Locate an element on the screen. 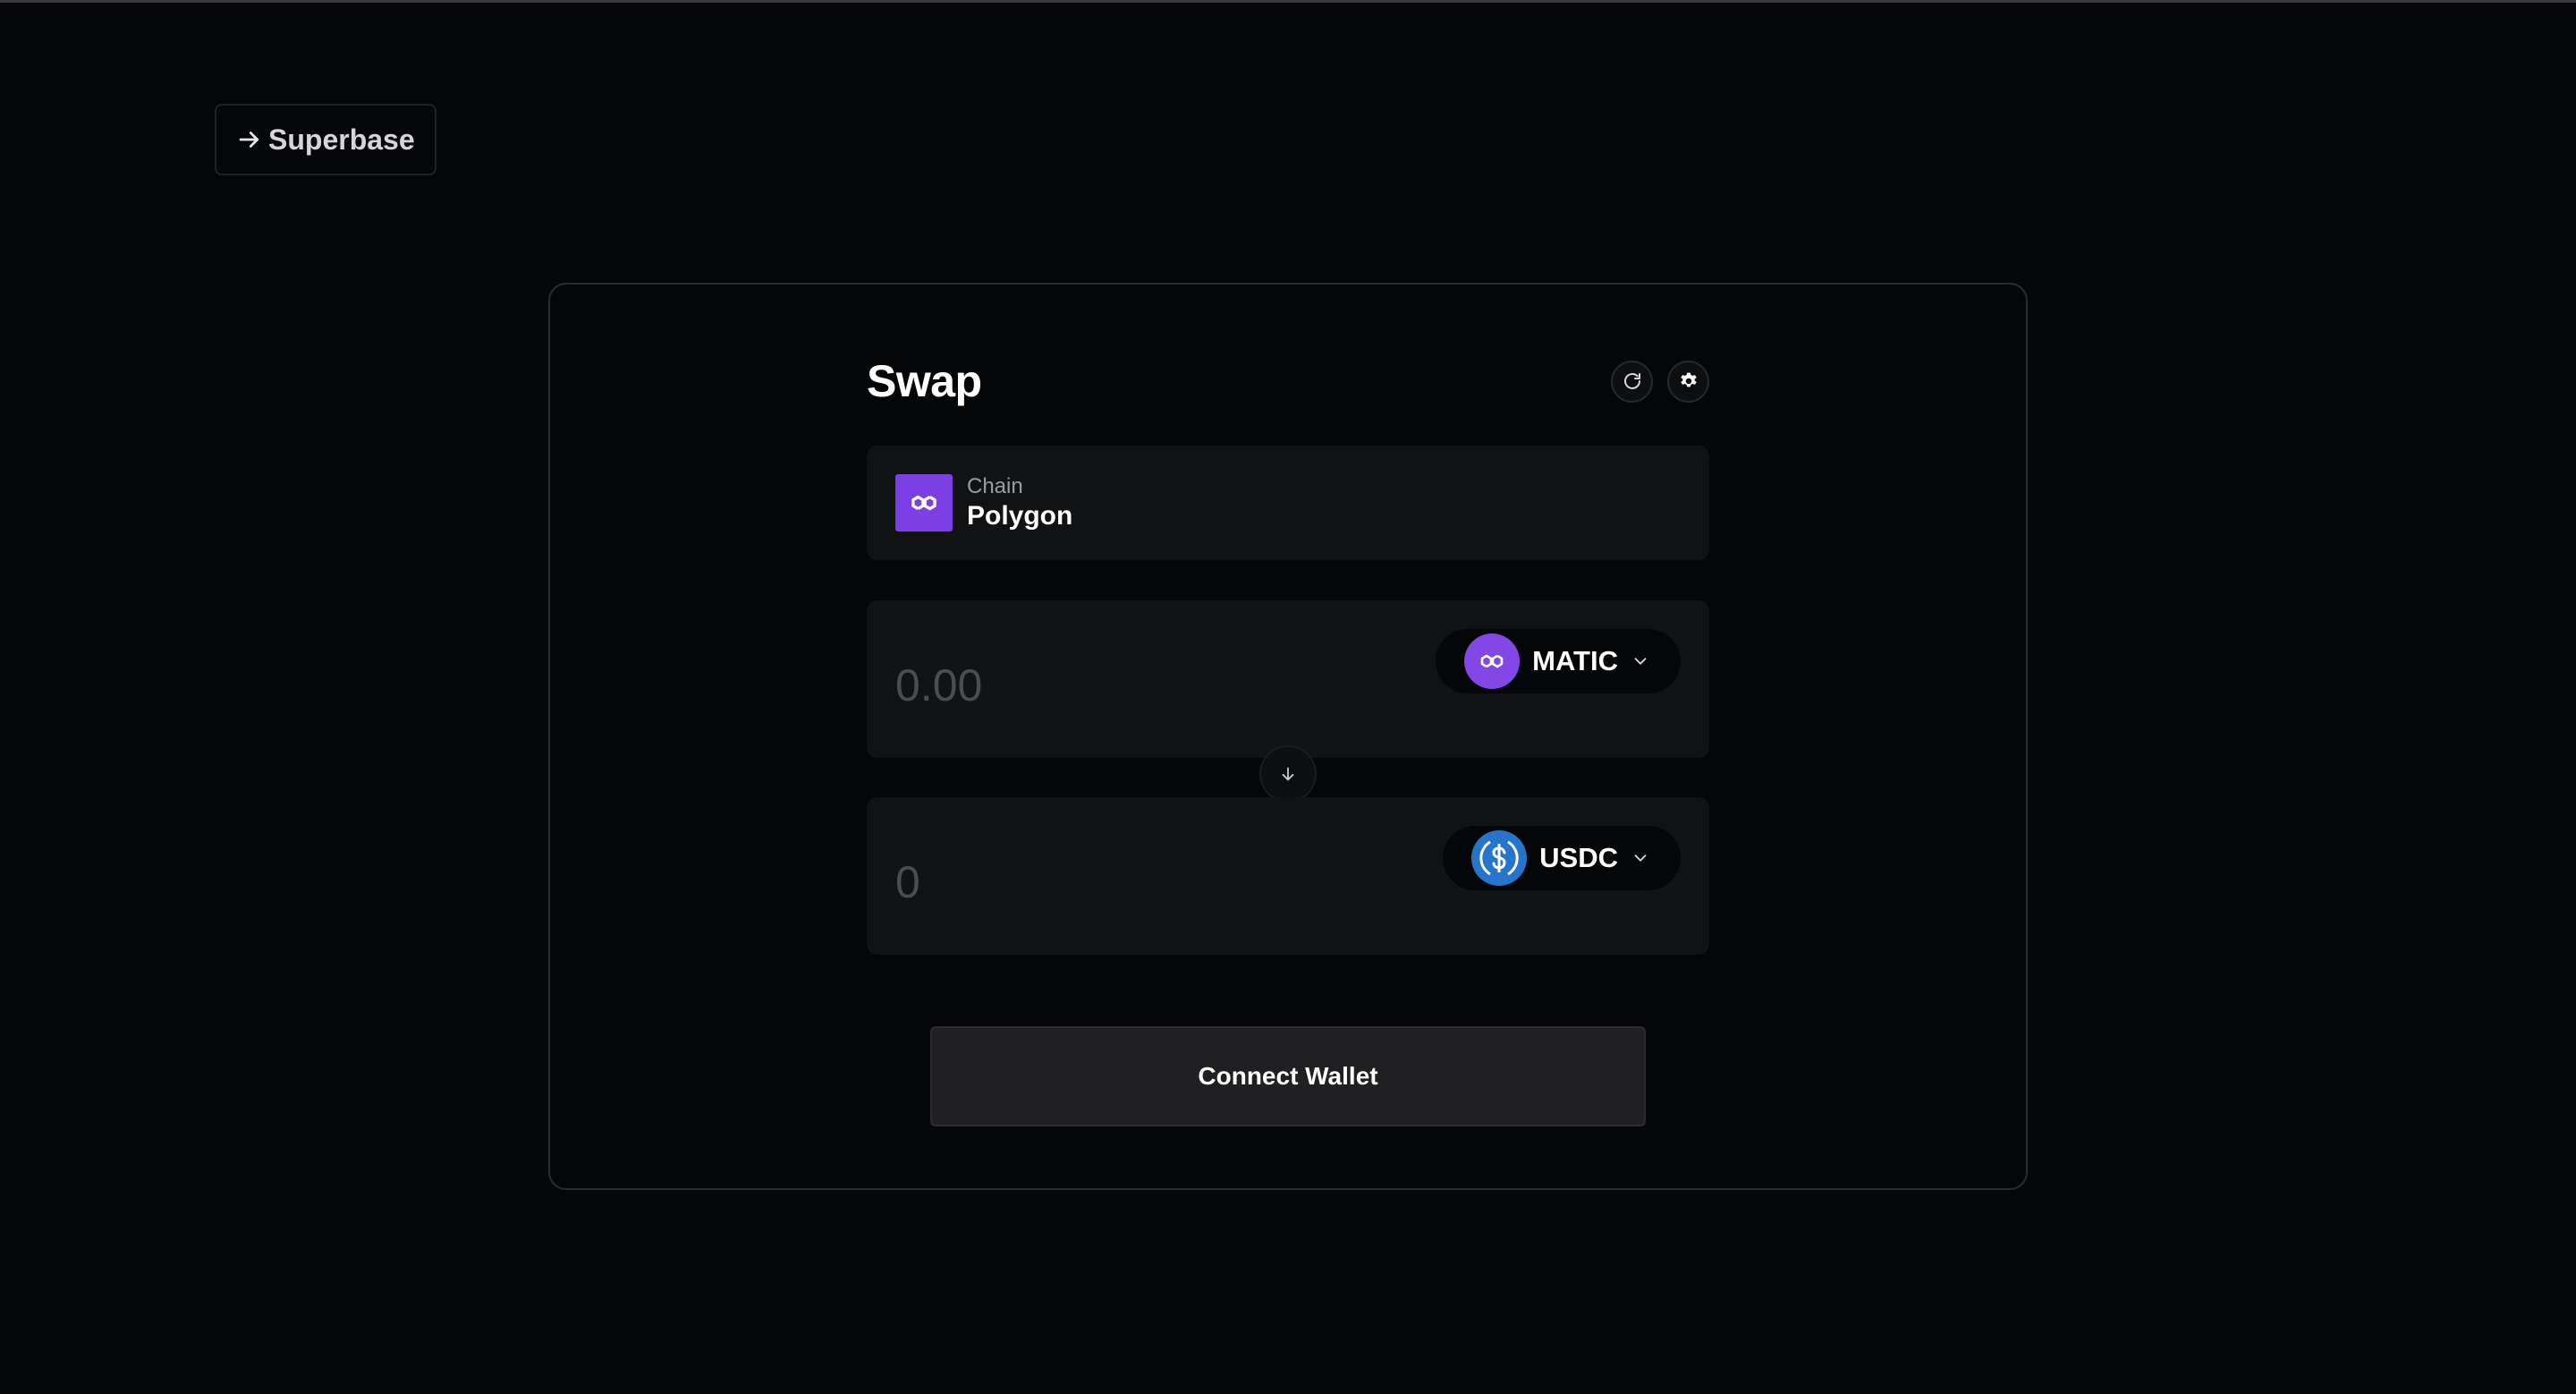 This screenshot has width=2576, height=1394. gear-icon is located at coordinates (1688, 380).